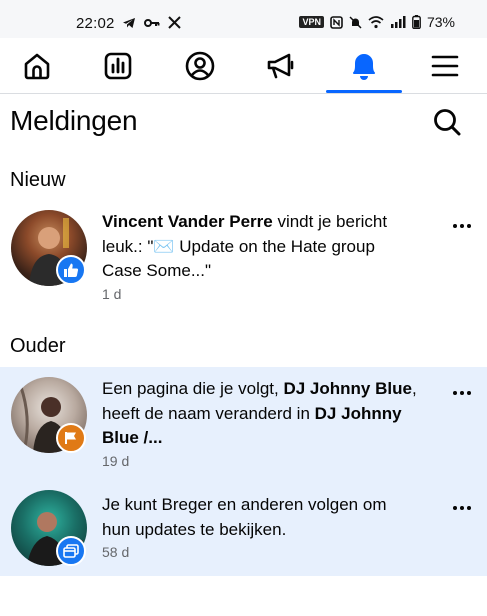  I want to click on active-tab-indicator, so click(364, 91).